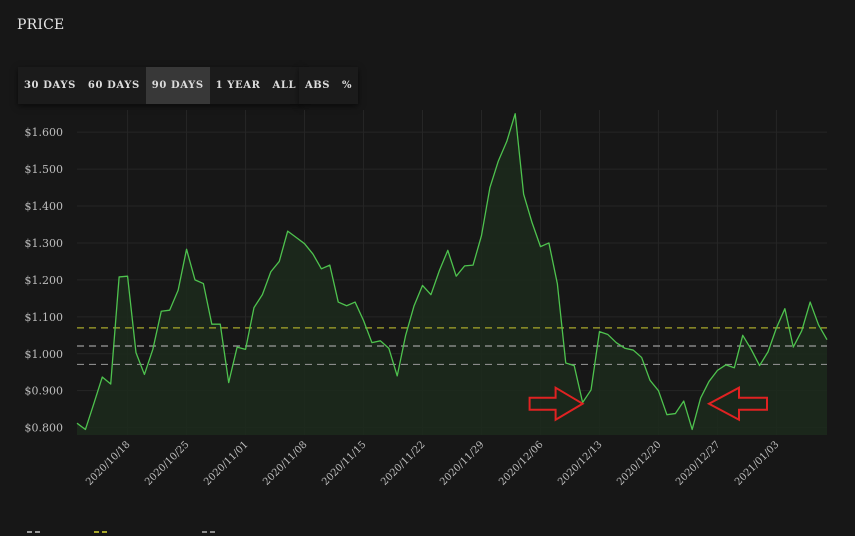 The image size is (855, 536). What do you see at coordinates (285, 463) in the screenshot?
I see `x-tick-label: 2020/11/08` at bounding box center [285, 463].